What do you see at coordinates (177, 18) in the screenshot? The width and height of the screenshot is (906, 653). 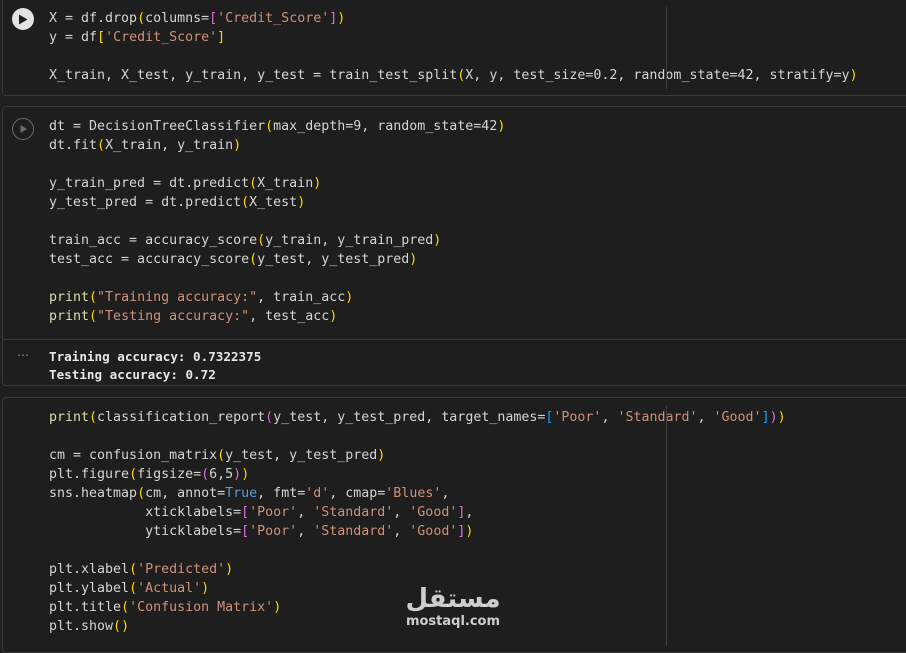 I see `code-token: columns=` at bounding box center [177, 18].